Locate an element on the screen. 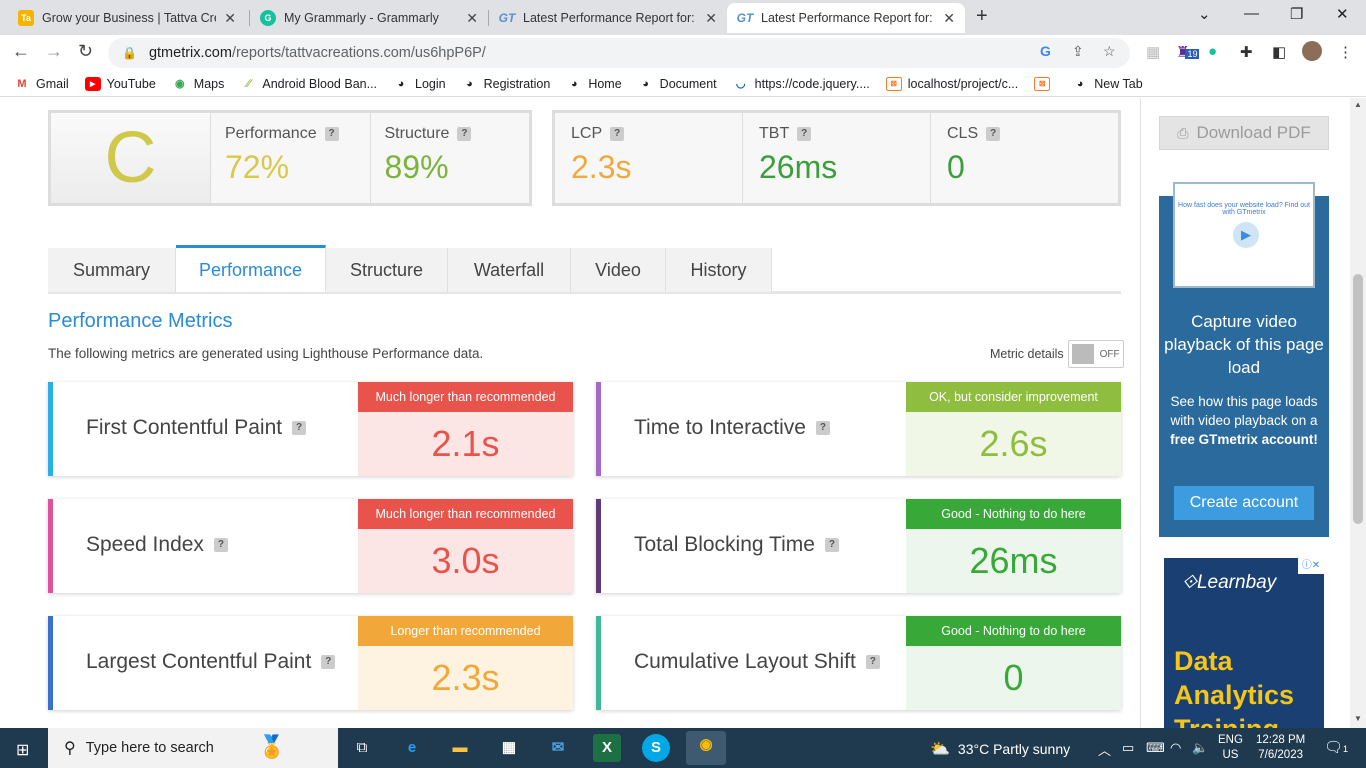 The height and width of the screenshot is (768, 1366). bookmark-label: YouTube is located at coordinates (131, 83).